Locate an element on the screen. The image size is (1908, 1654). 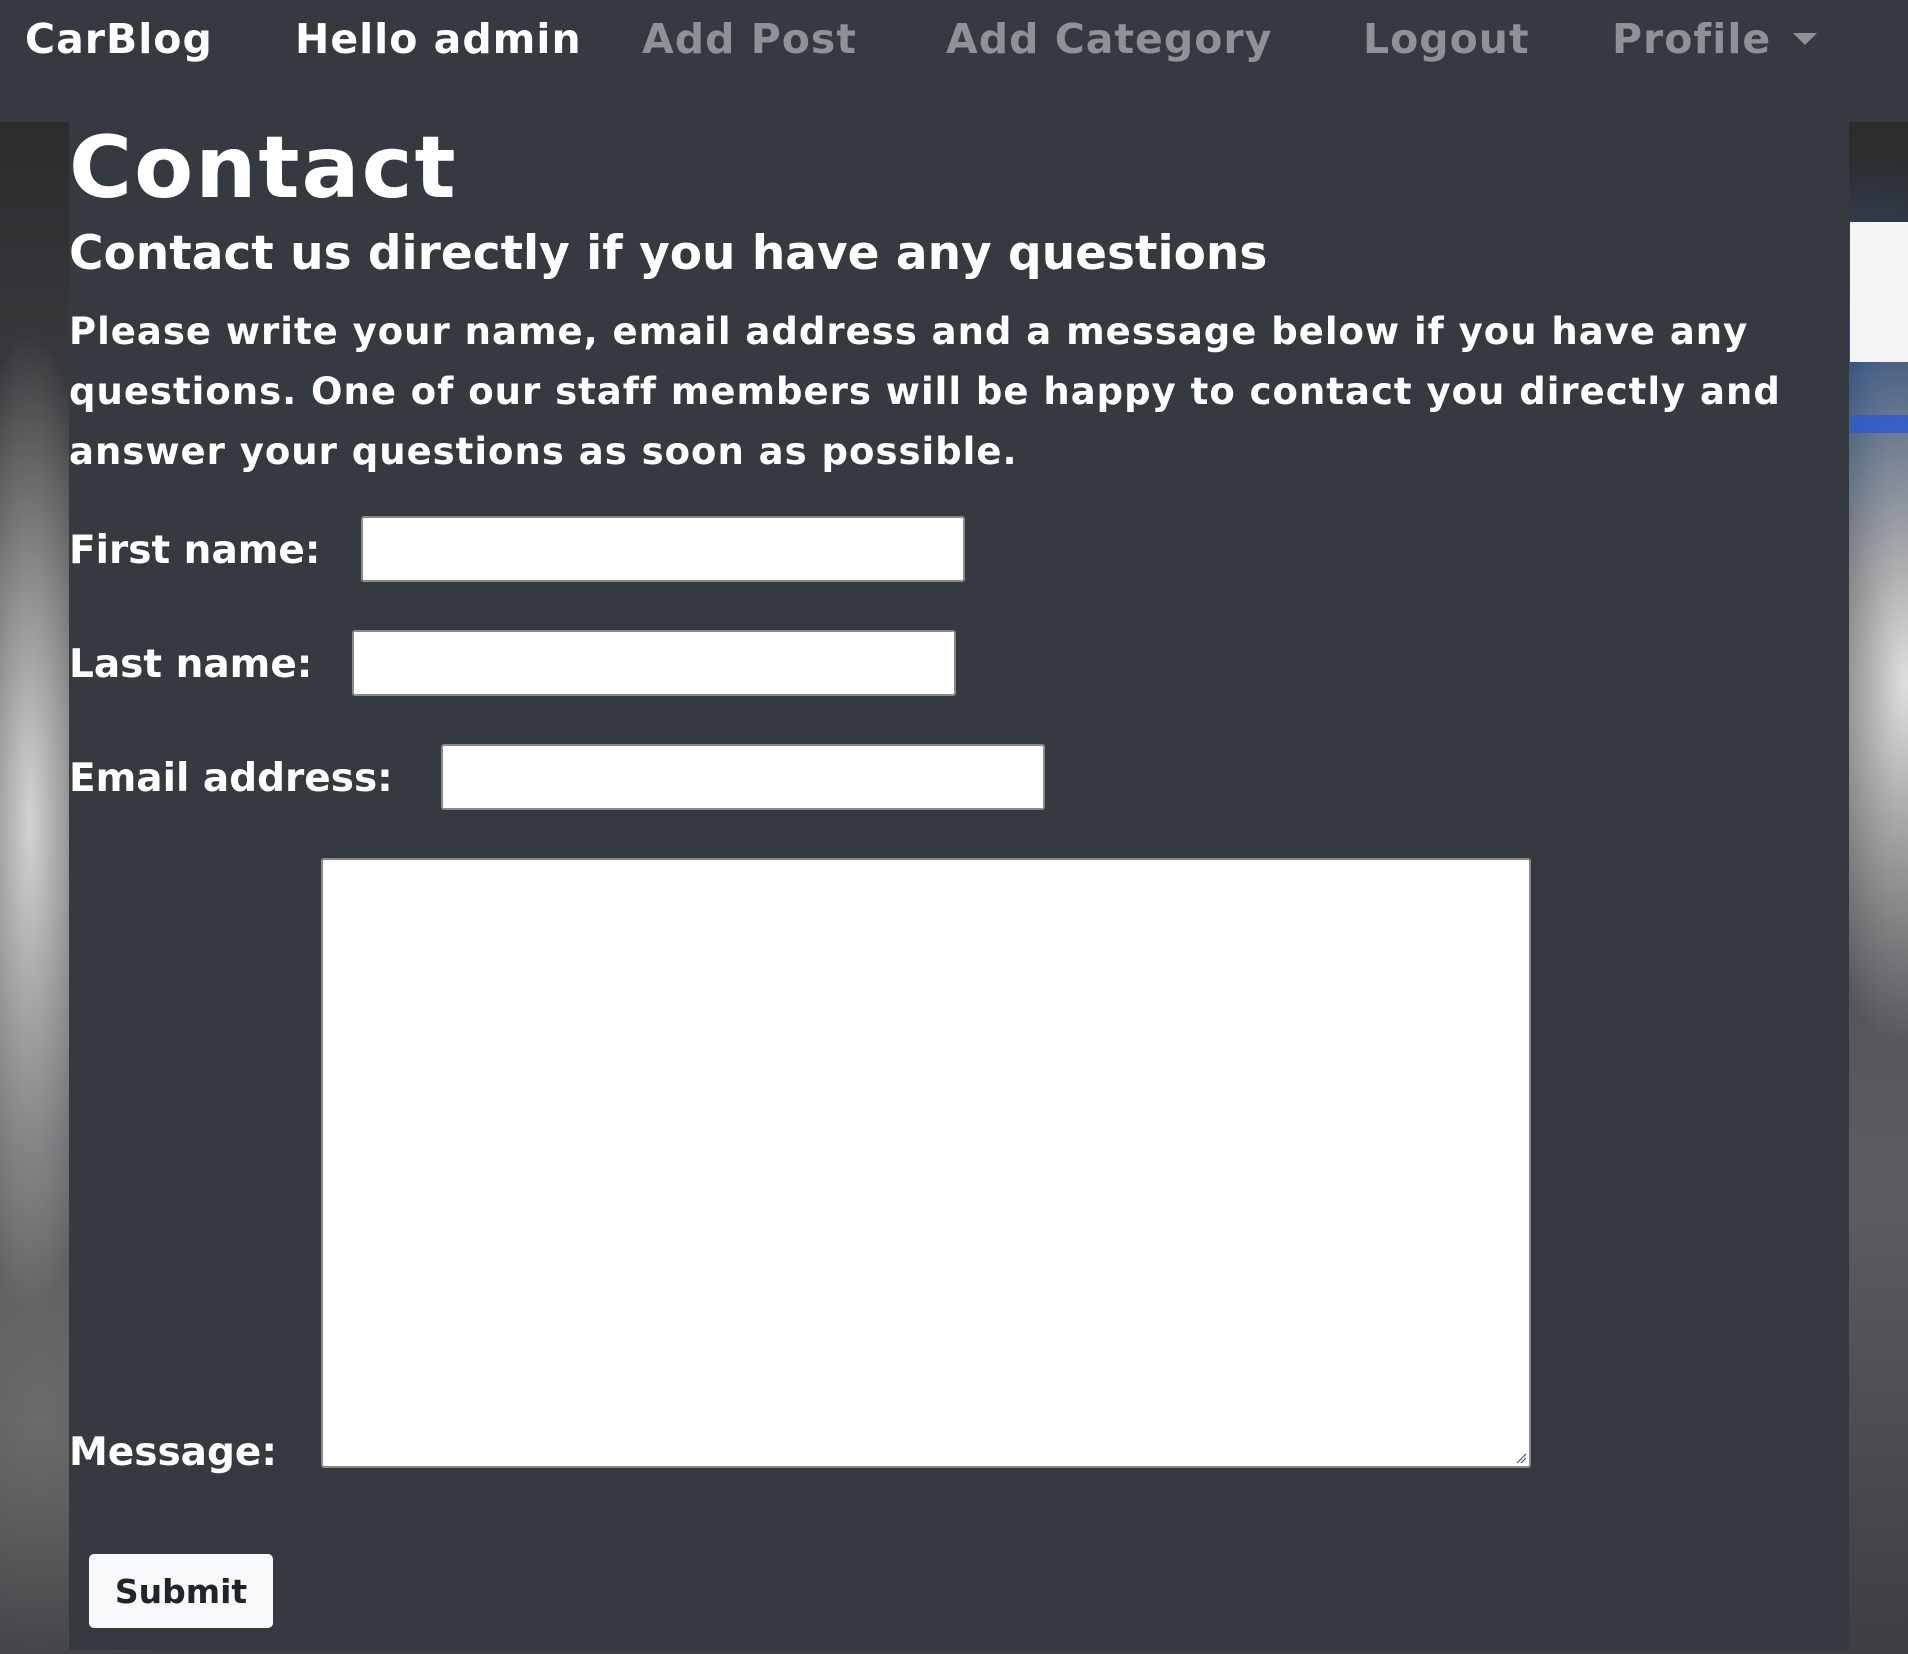
nav-profile-dropdown: Profile is located at coordinates (1715, 39).